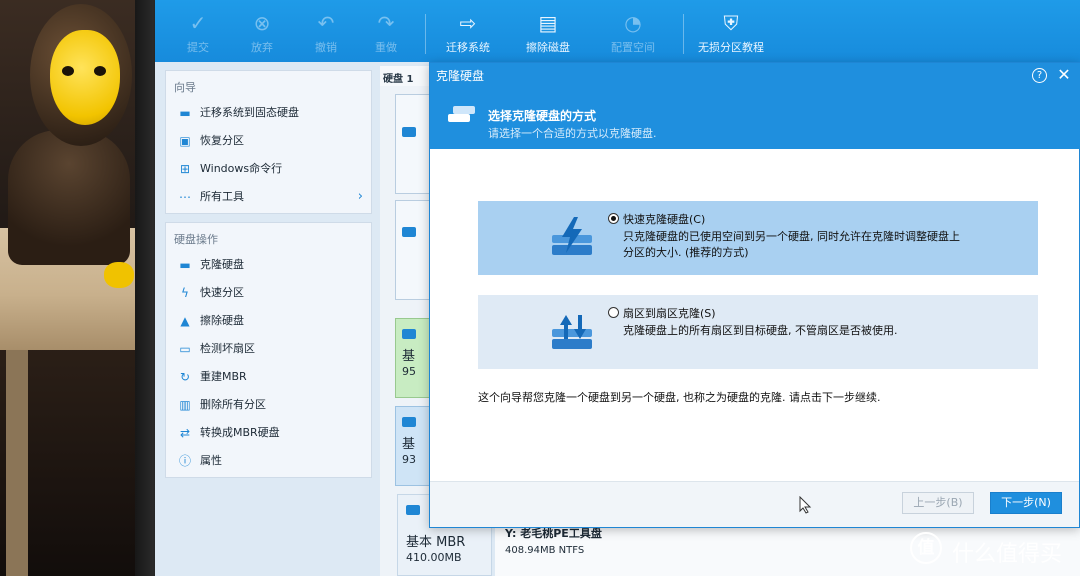 The height and width of the screenshot is (576, 1080). Describe the element at coordinates (69, 197) in the screenshot. I see `figurine-body` at that location.